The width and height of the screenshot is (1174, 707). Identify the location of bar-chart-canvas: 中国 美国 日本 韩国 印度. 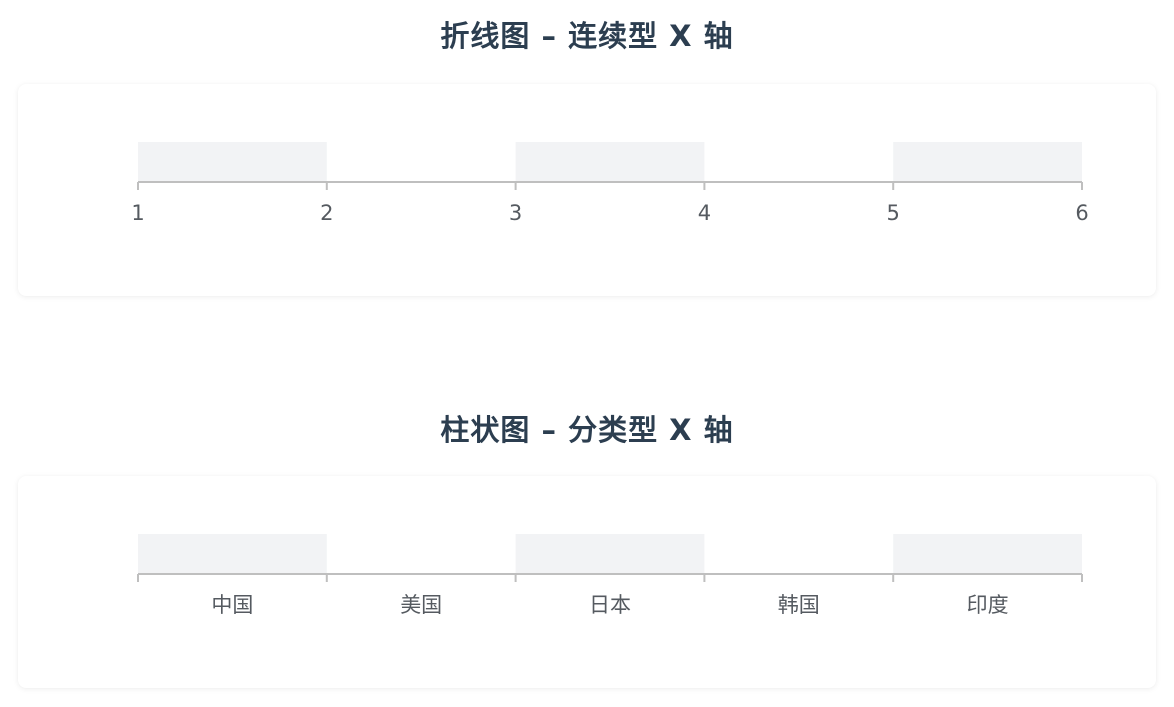
(610, 575).